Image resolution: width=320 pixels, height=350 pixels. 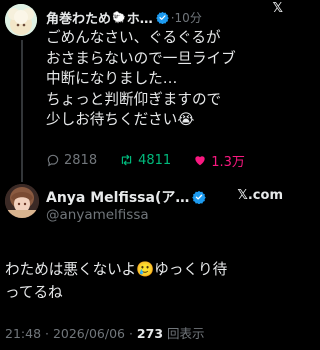 I want to click on retweet-count: 4811, so click(x=155, y=160).